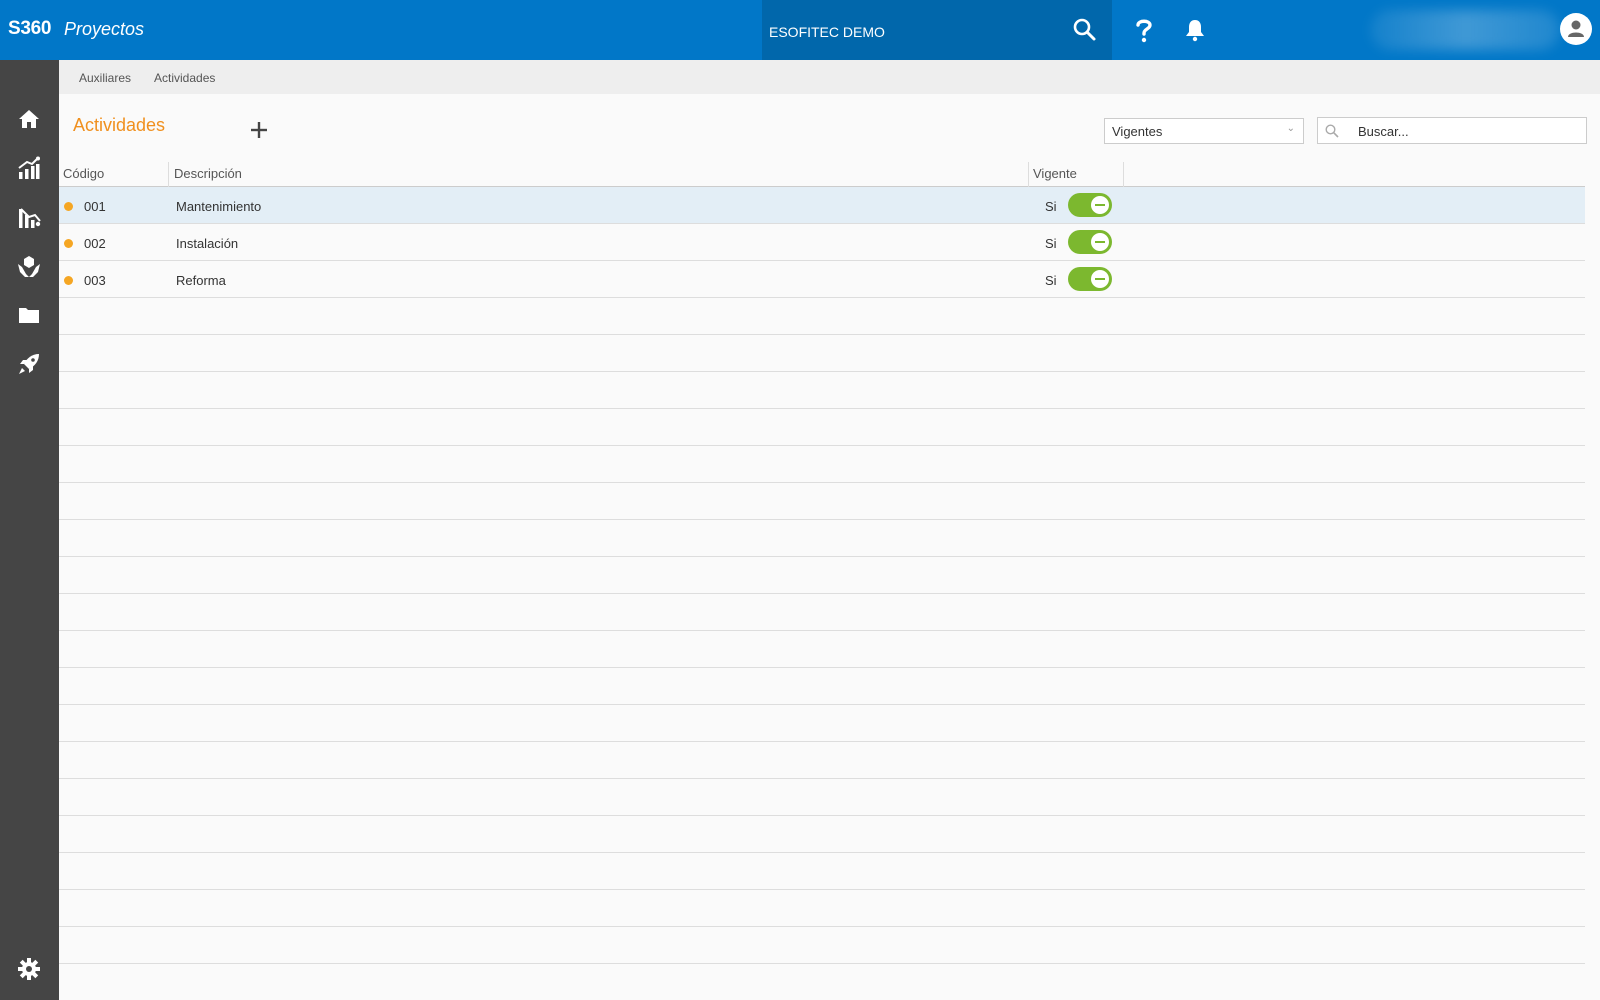 This screenshot has width=1600, height=1000. What do you see at coordinates (95, 243) in the screenshot?
I see `cell-code: 002` at bounding box center [95, 243].